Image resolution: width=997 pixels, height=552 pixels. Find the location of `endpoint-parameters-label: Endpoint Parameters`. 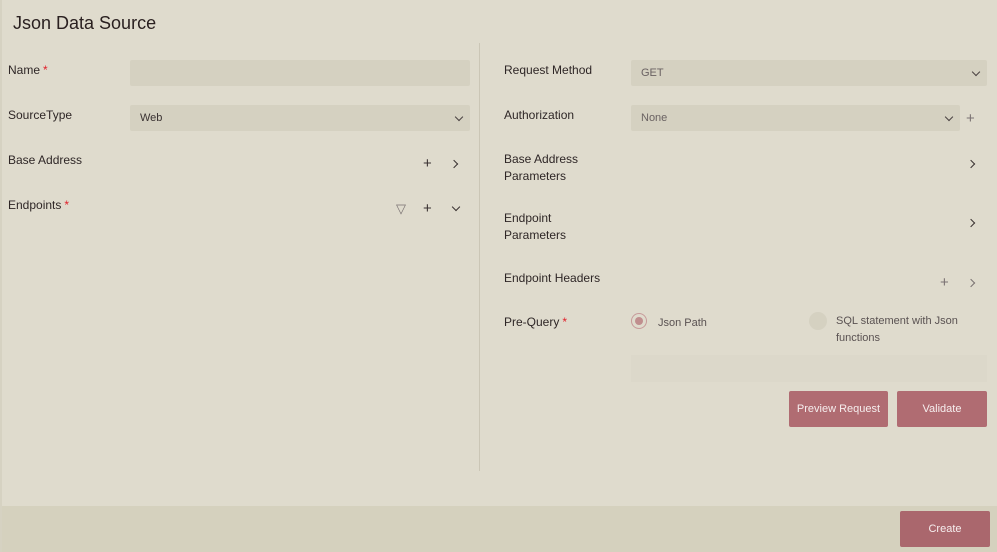

endpoint-parameters-label: Endpoint Parameters is located at coordinates (535, 227).